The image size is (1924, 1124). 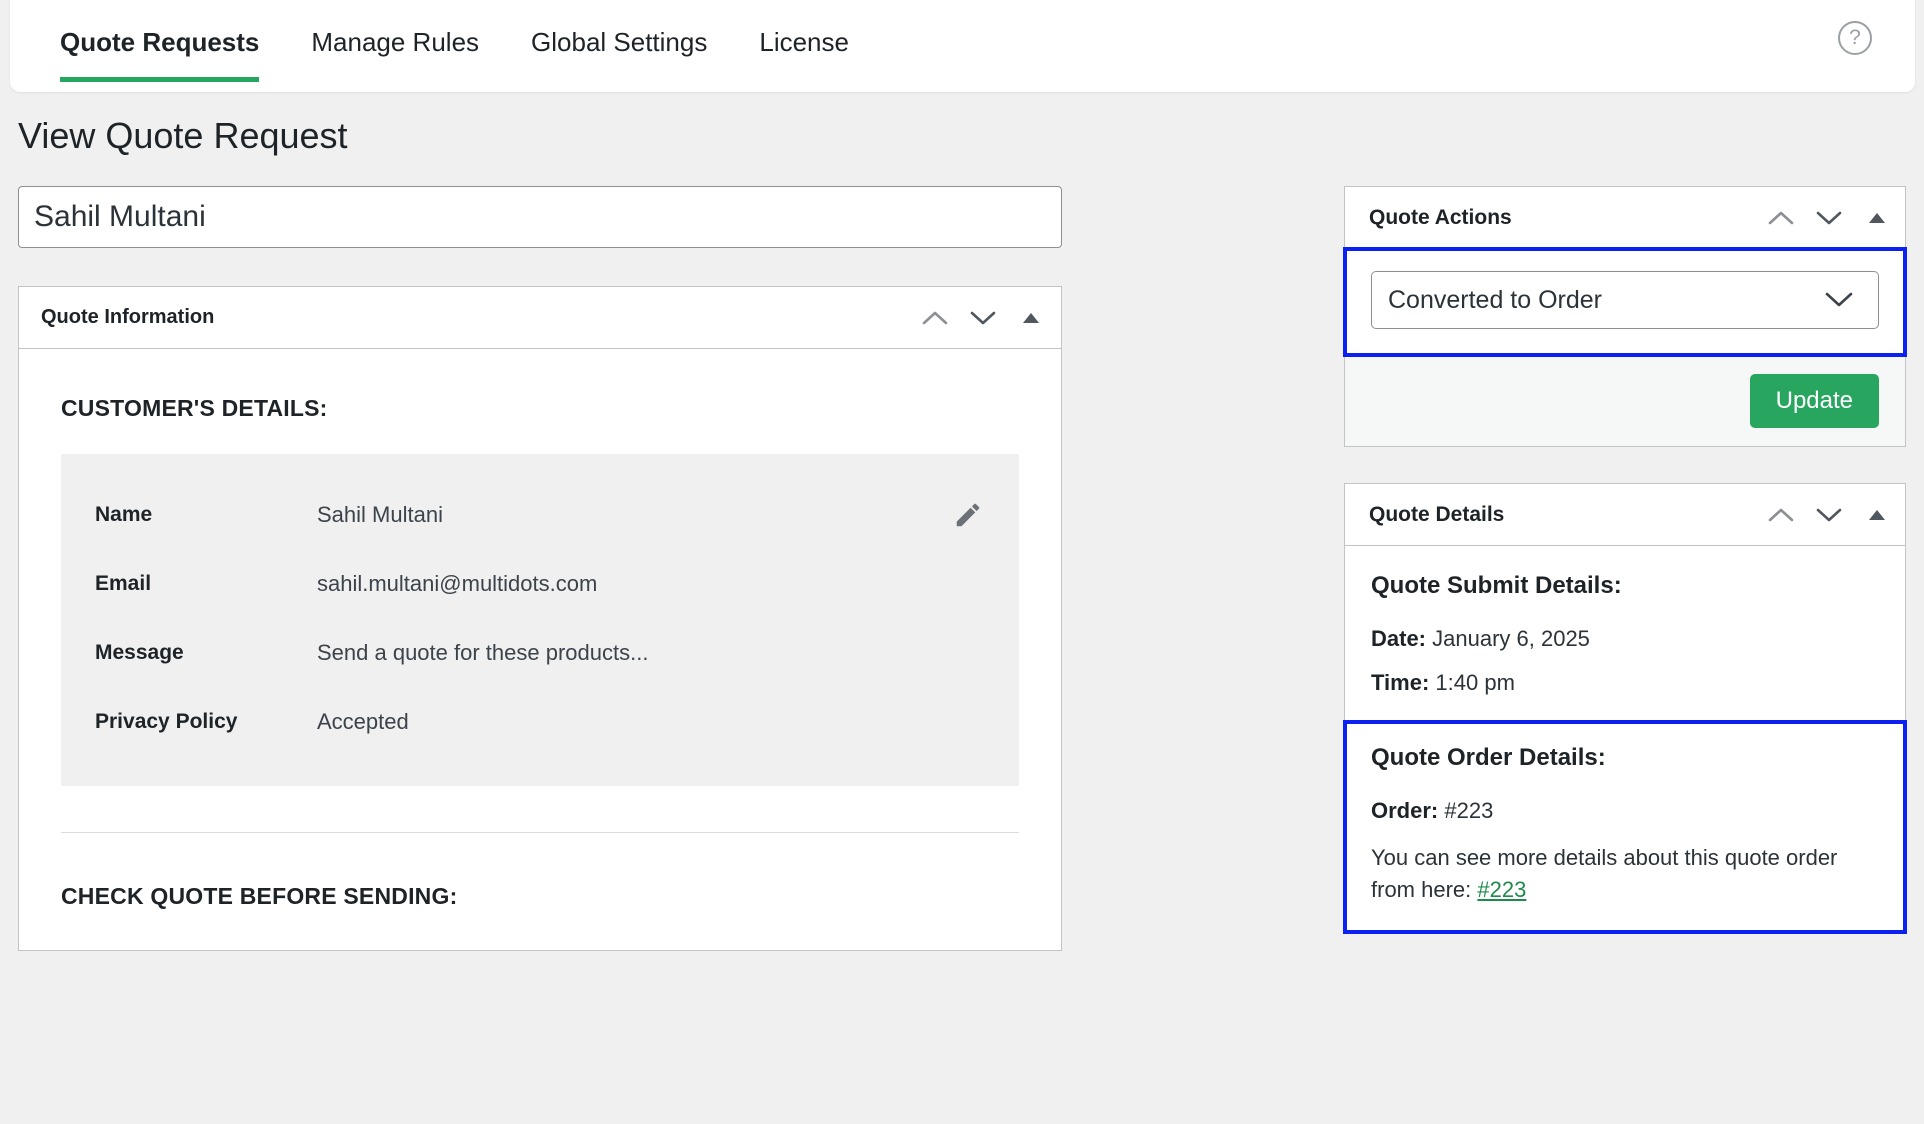 I want to click on table-row: Email sahil.multani@multidots.com, so click(x=540, y=583).